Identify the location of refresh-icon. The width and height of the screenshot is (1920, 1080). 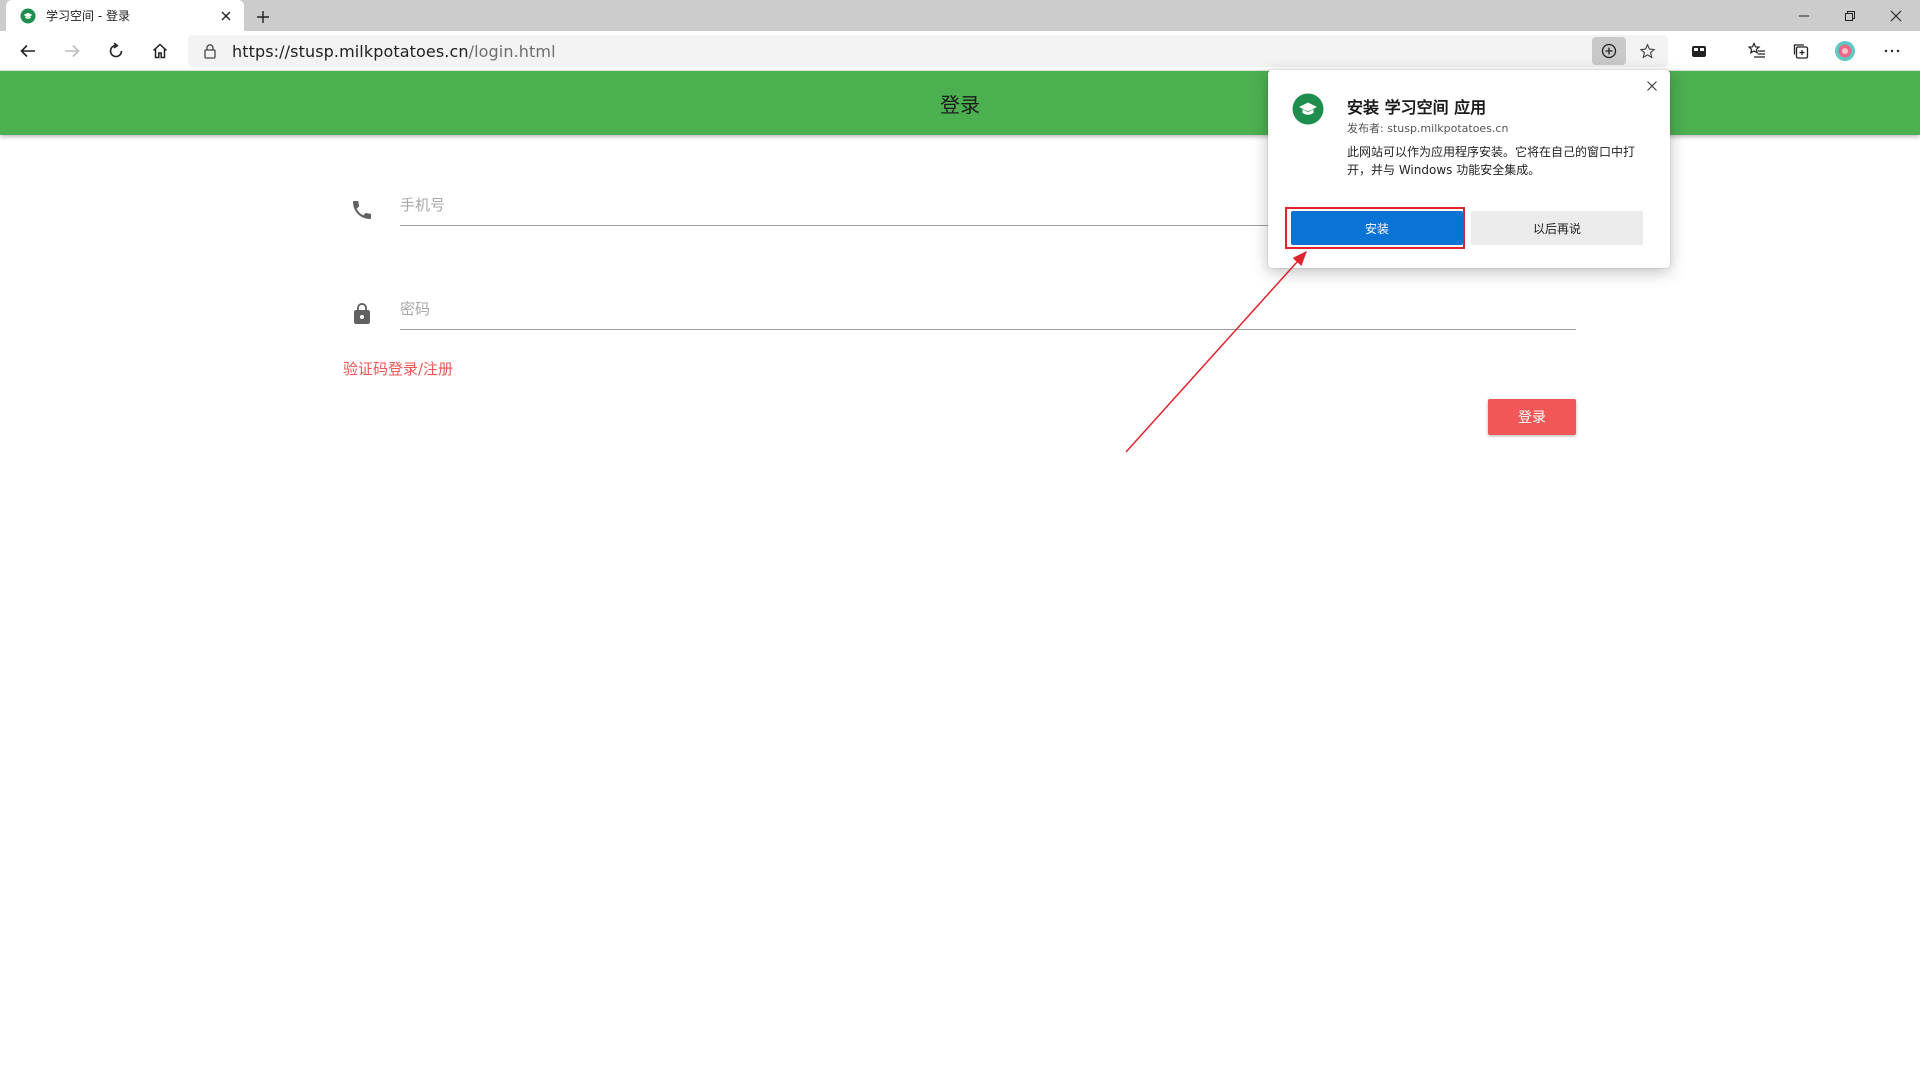
(116, 50).